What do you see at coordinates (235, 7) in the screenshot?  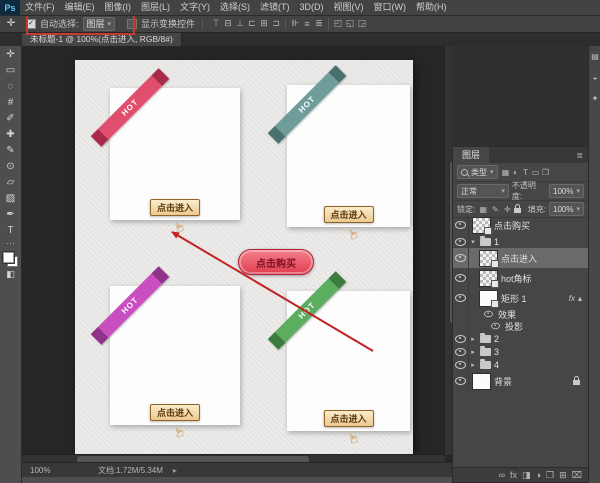 I see `menubar-item: 选择(S)` at bounding box center [235, 7].